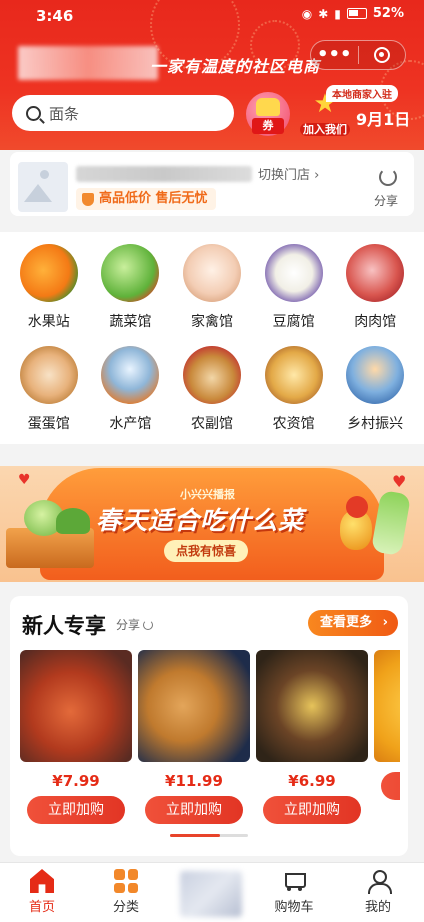 Image resolution: width=424 pixels, height=922 pixels. What do you see at coordinates (130, 424) in the screenshot?
I see `category-label: 水产馆` at bounding box center [130, 424].